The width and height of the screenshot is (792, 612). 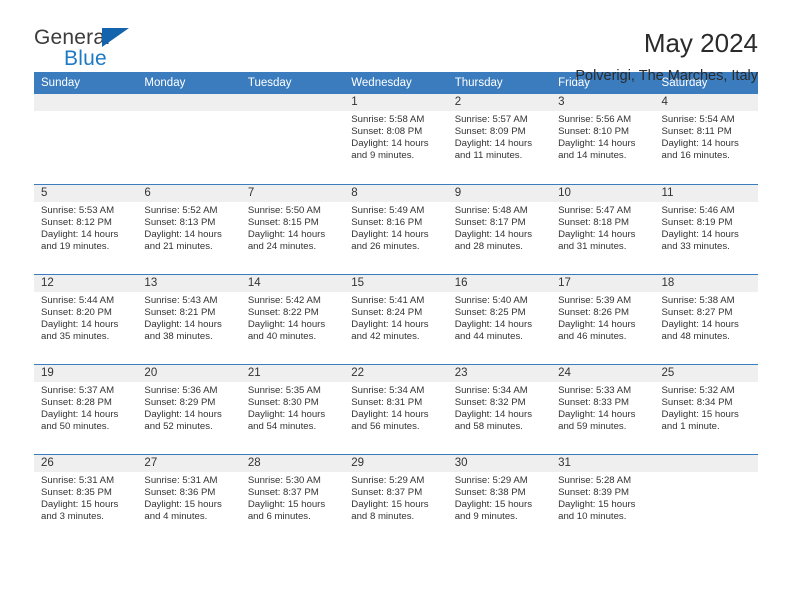 I want to click on sunset-text: Sunset: 8:38 PM, so click(x=490, y=492).